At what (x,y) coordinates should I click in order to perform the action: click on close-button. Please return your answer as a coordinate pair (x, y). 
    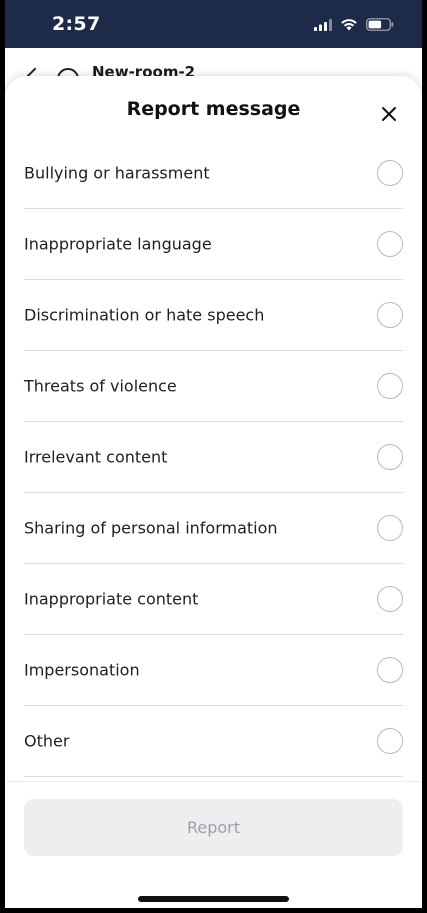
    Looking at the image, I should click on (389, 114).